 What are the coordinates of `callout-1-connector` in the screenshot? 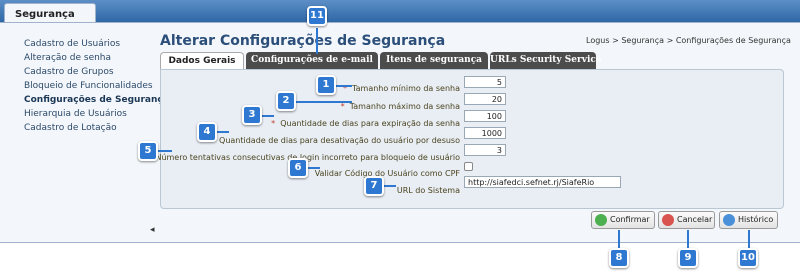 It's located at (344, 86).